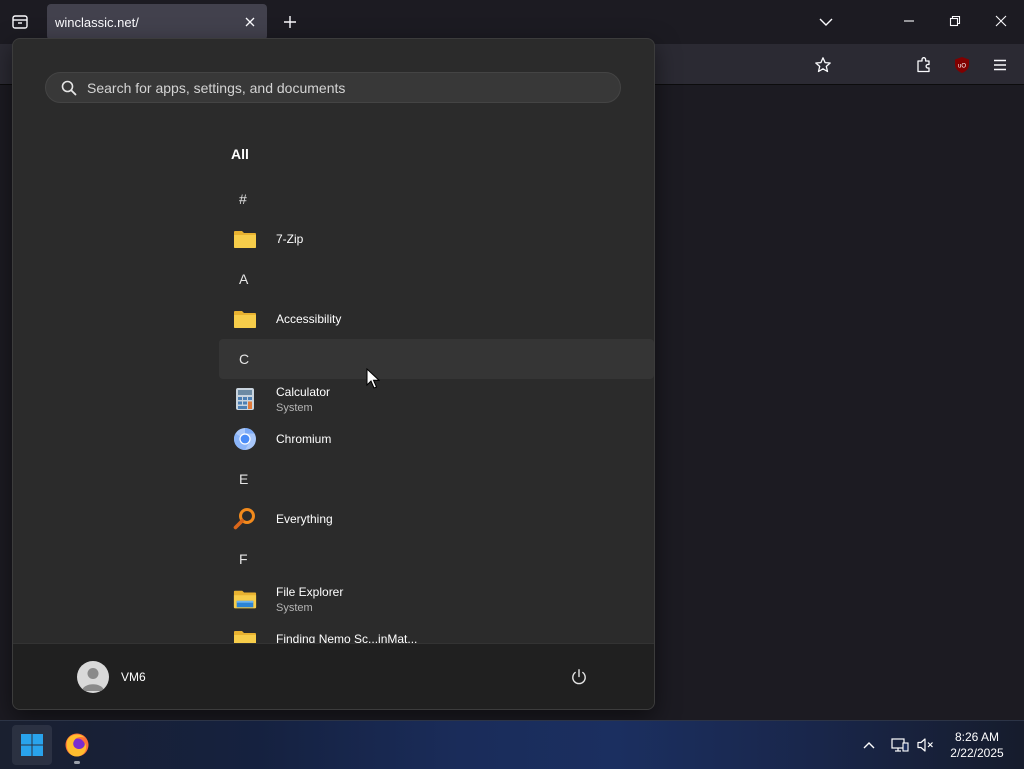 This screenshot has width=1024, height=769. What do you see at coordinates (240, 154) in the screenshot?
I see `all-apps-heading: All` at bounding box center [240, 154].